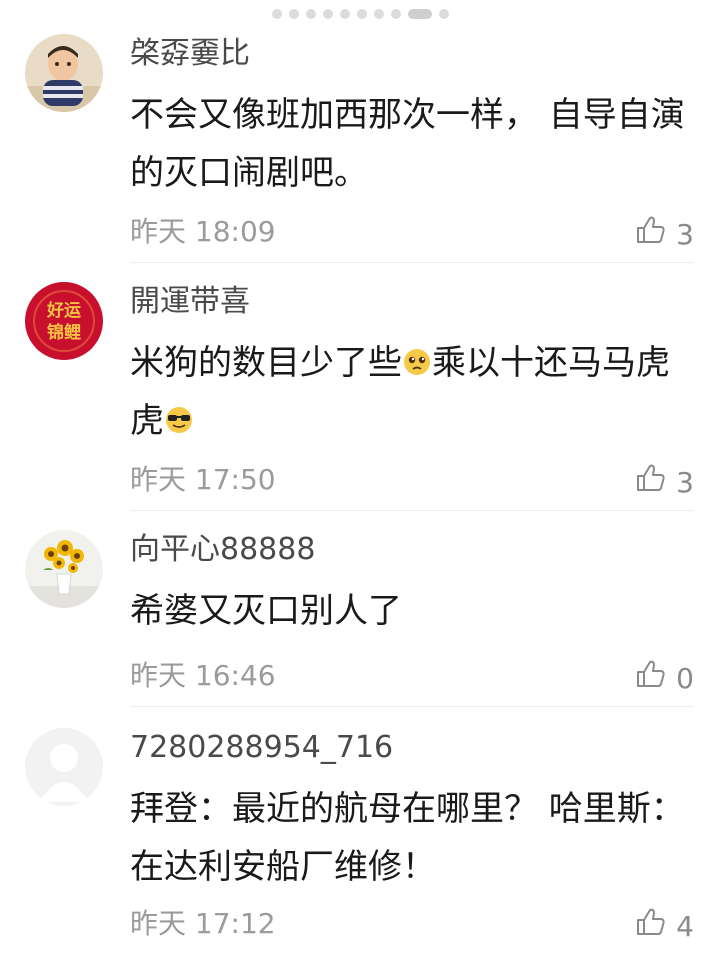  I want to click on like-button: 4, so click(664, 926).